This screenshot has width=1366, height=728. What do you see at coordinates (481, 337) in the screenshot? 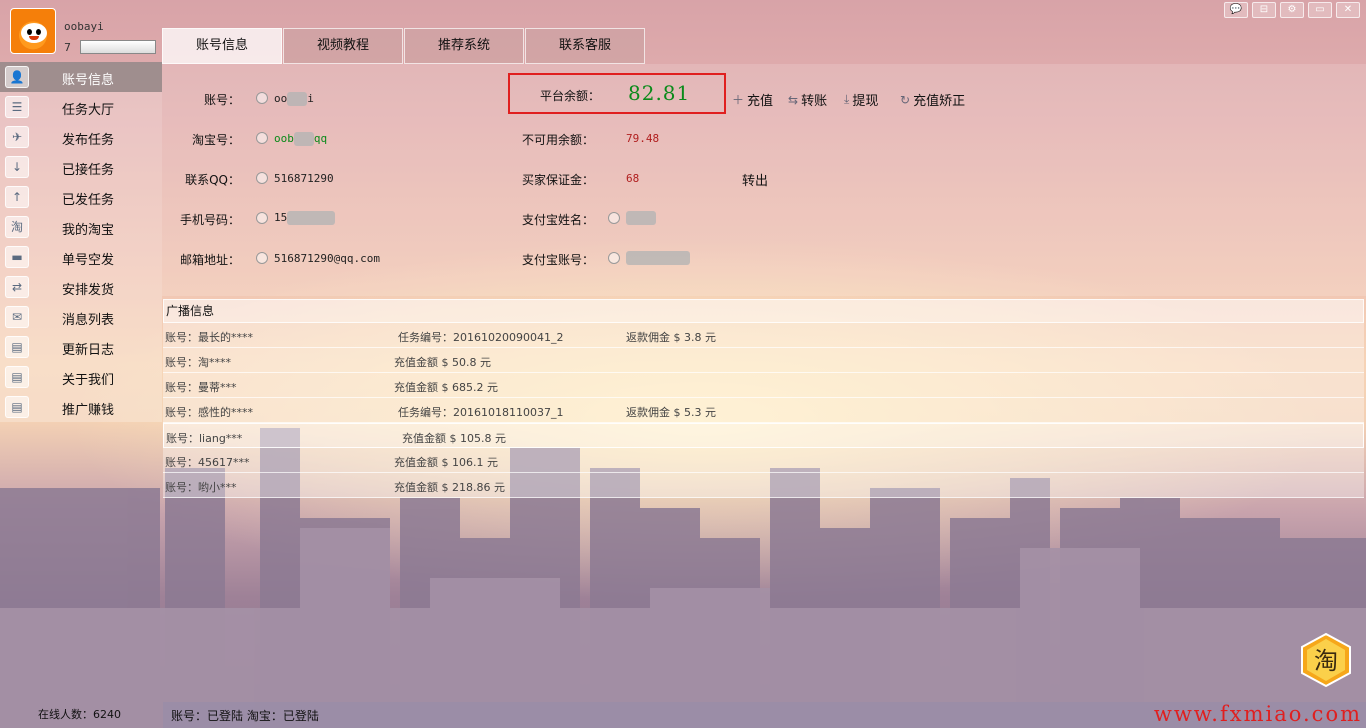
I see `broadcast-detail: 任务编号：20161020090041_2` at bounding box center [481, 337].